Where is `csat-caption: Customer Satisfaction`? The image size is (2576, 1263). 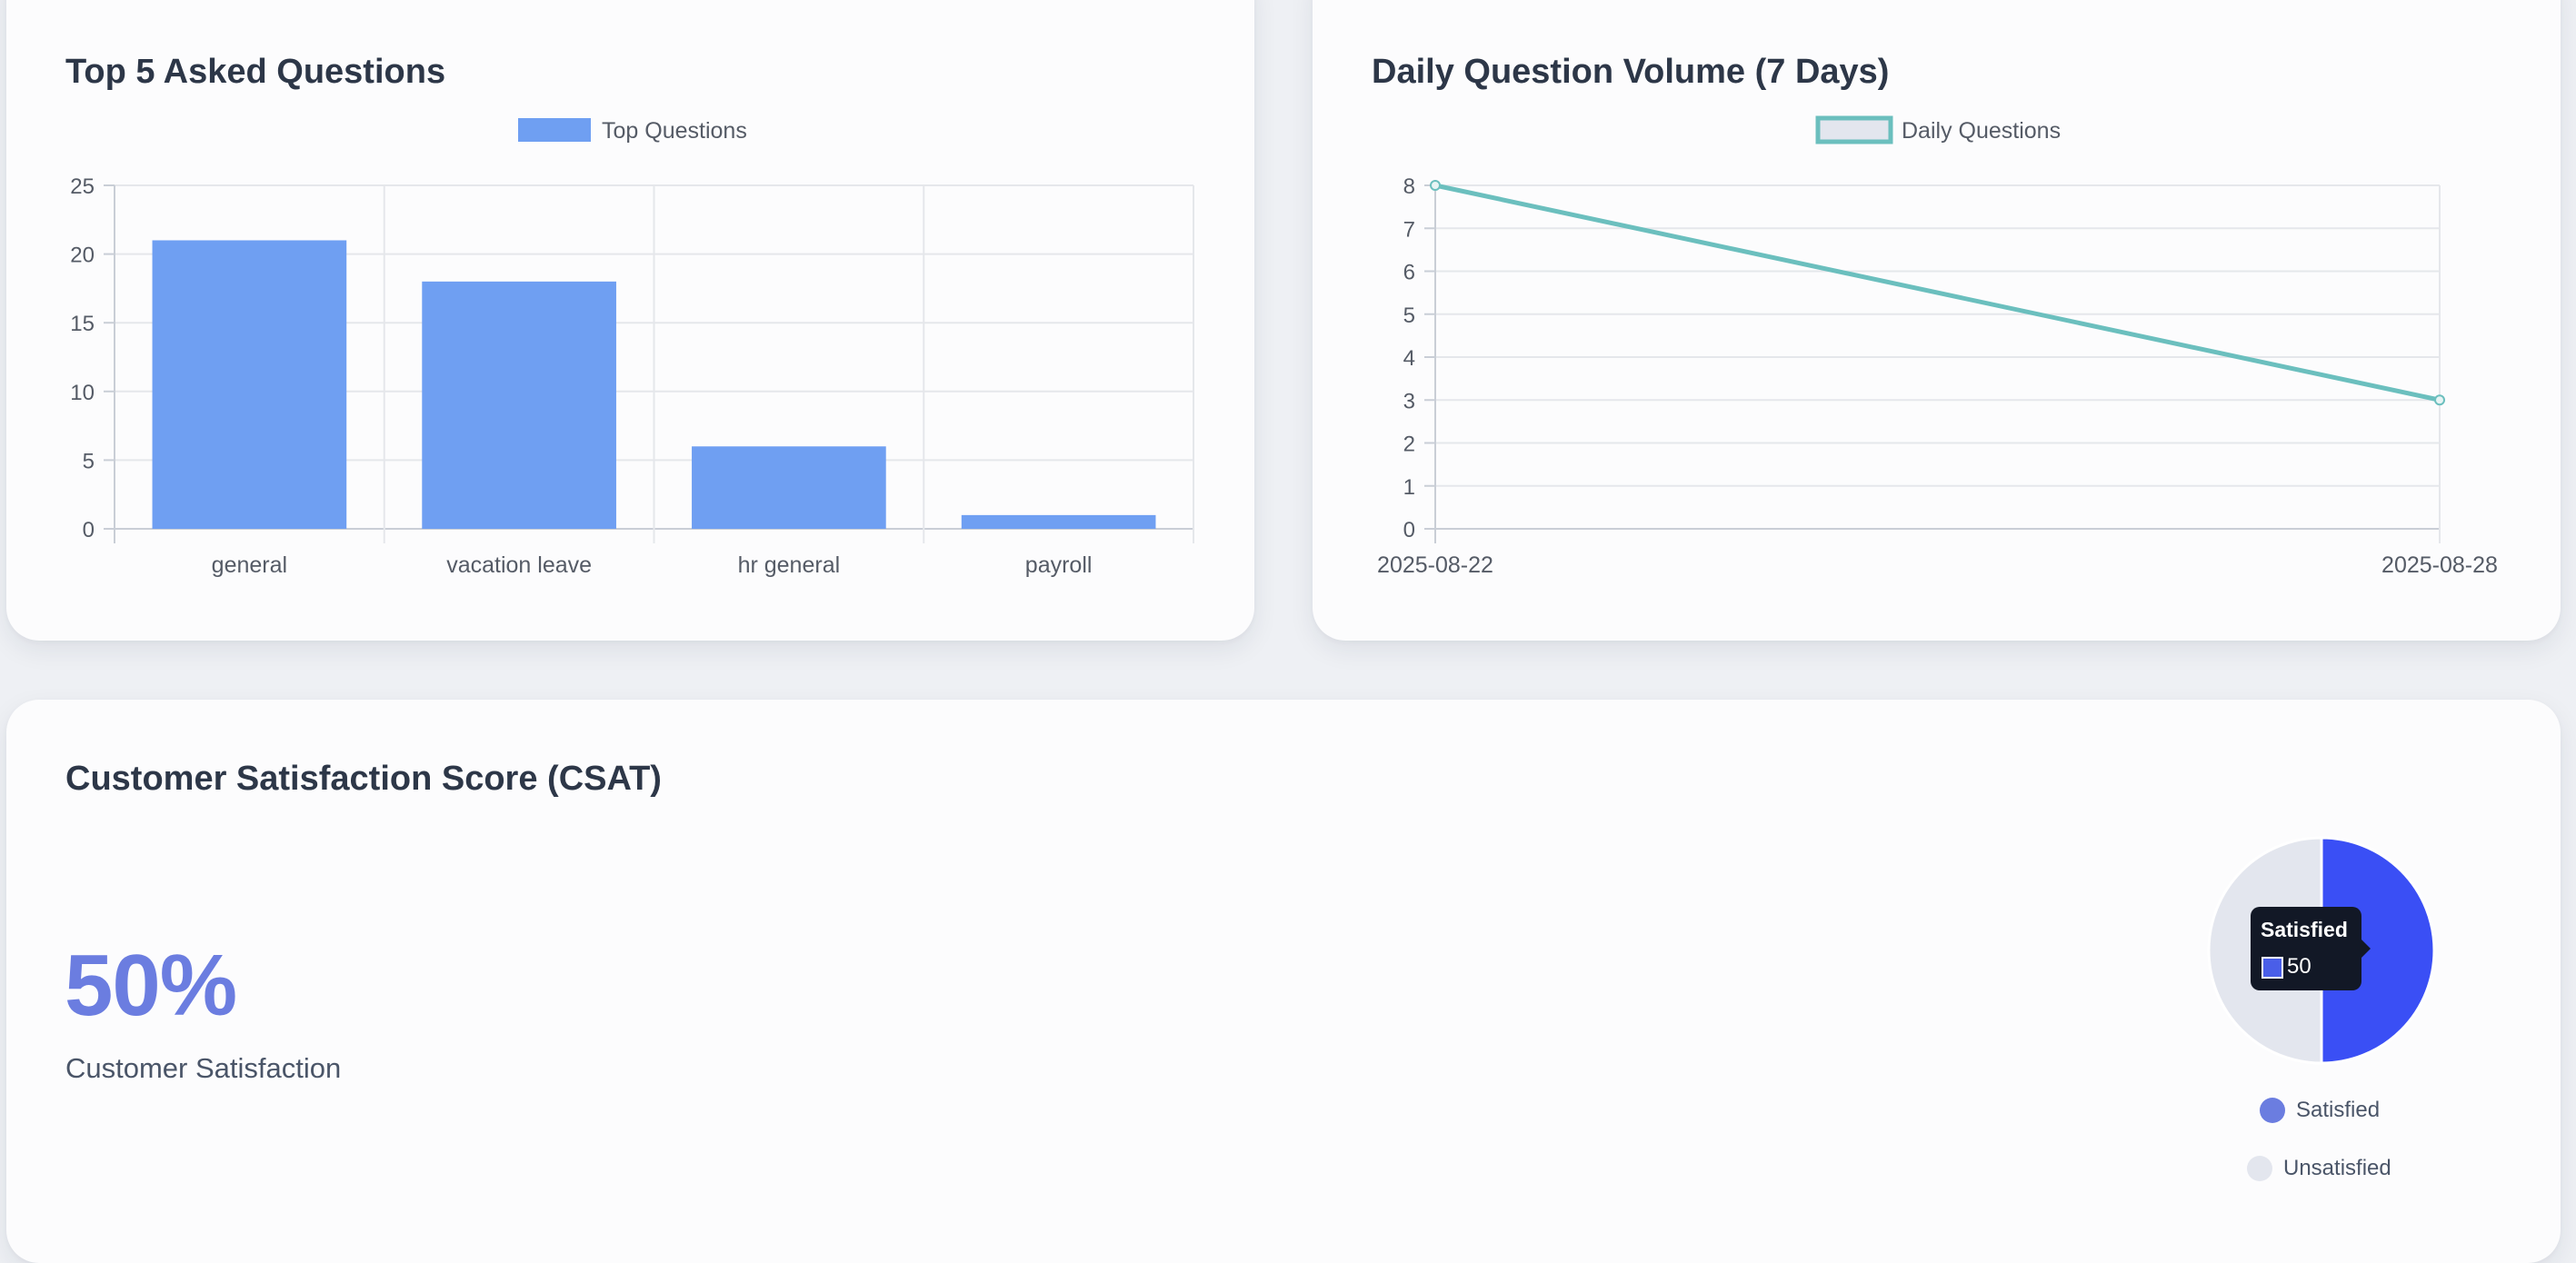
csat-caption: Customer Satisfaction is located at coordinates (203, 1068).